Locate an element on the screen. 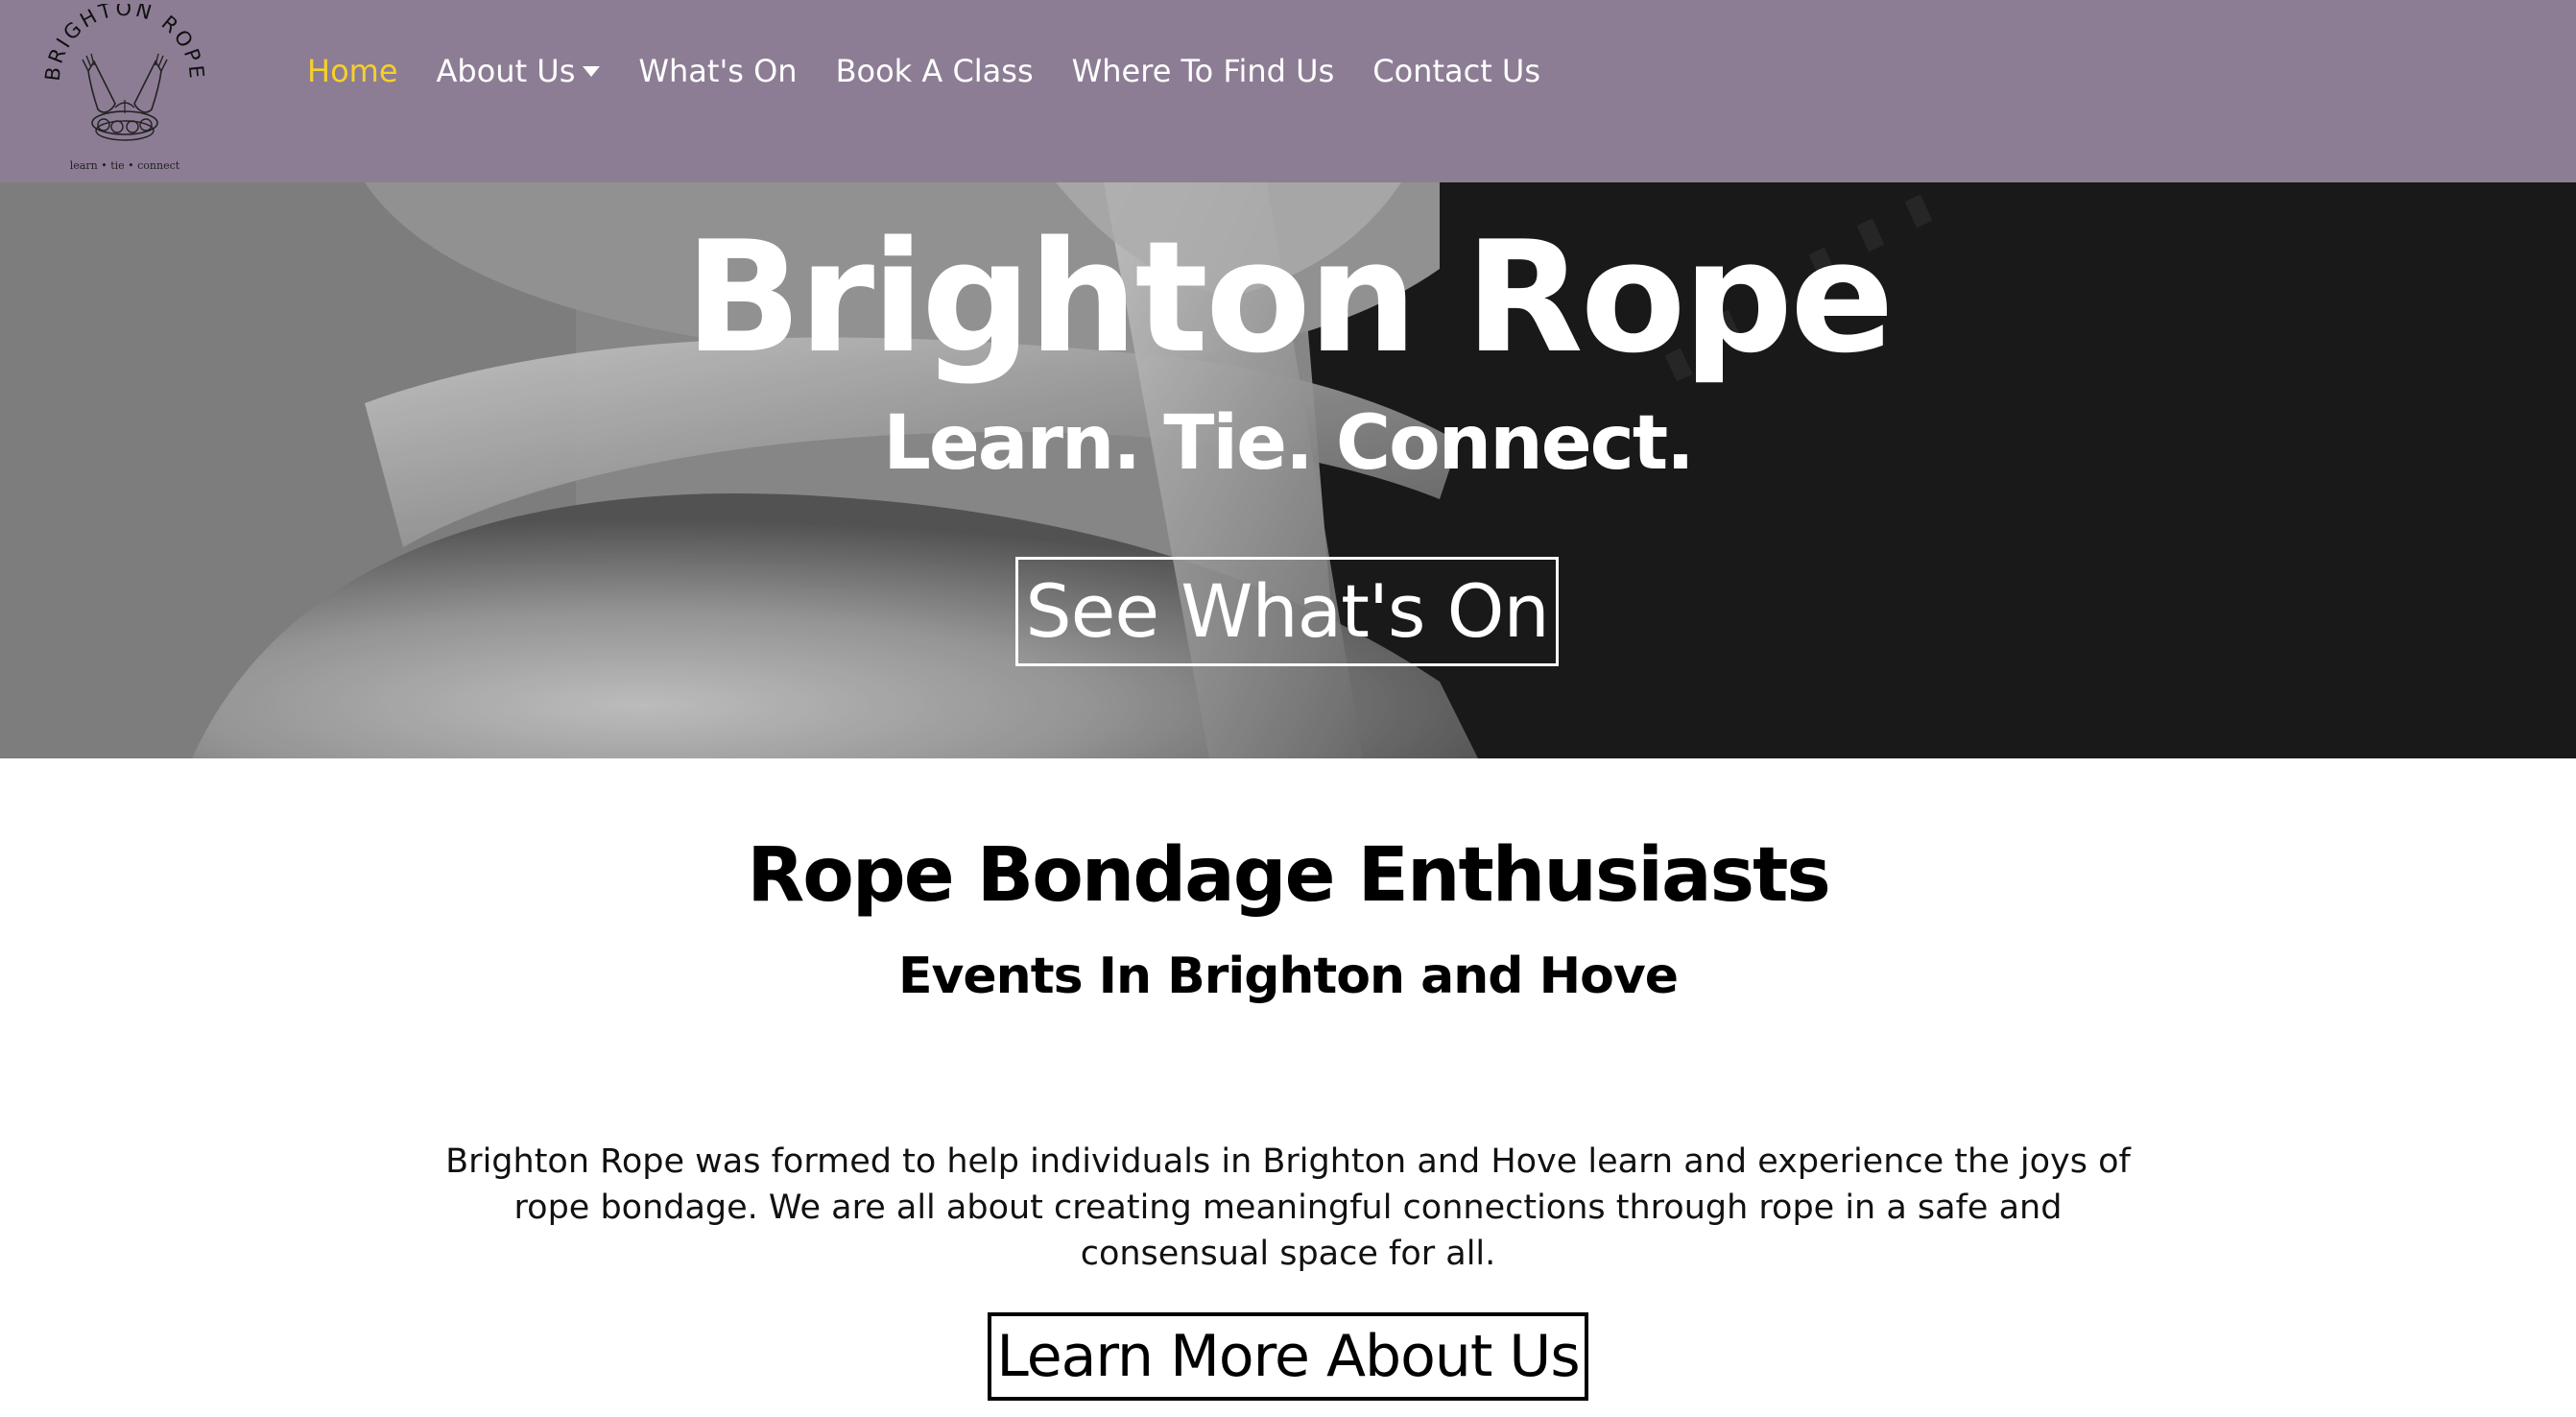  nav-about-us-label: About Us is located at coordinates (506, 71).